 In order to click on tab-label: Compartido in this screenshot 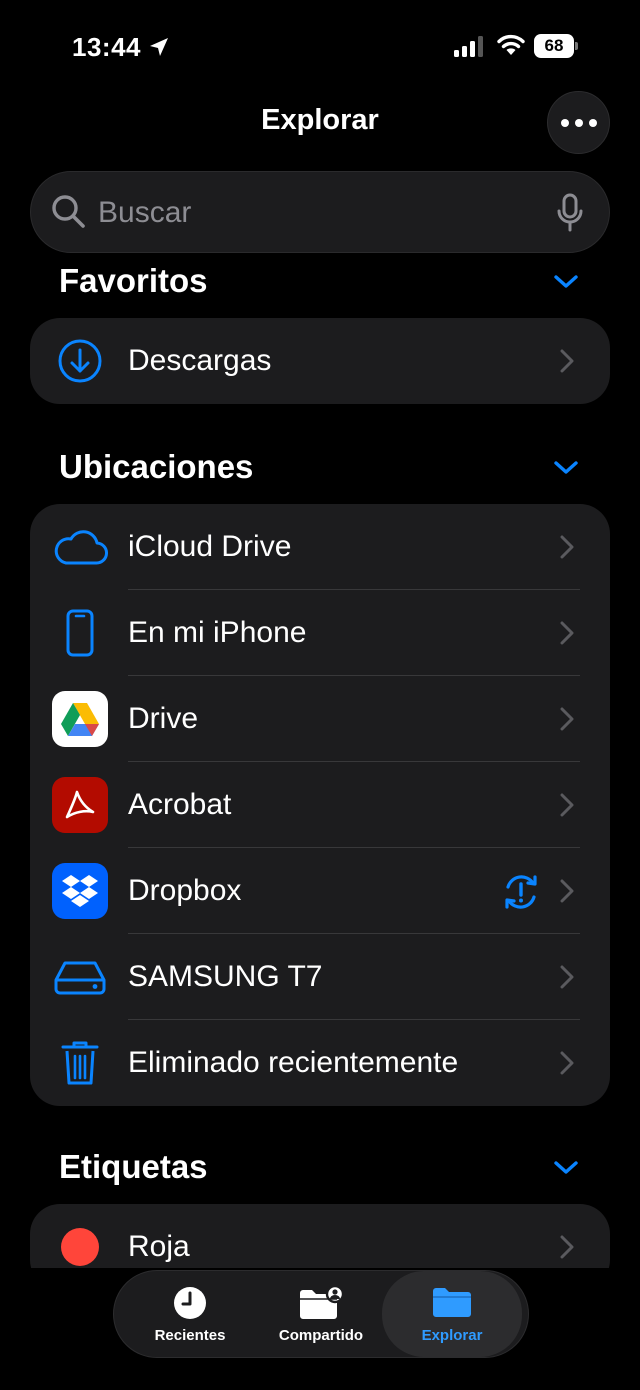, I will do `click(321, 1335)`.